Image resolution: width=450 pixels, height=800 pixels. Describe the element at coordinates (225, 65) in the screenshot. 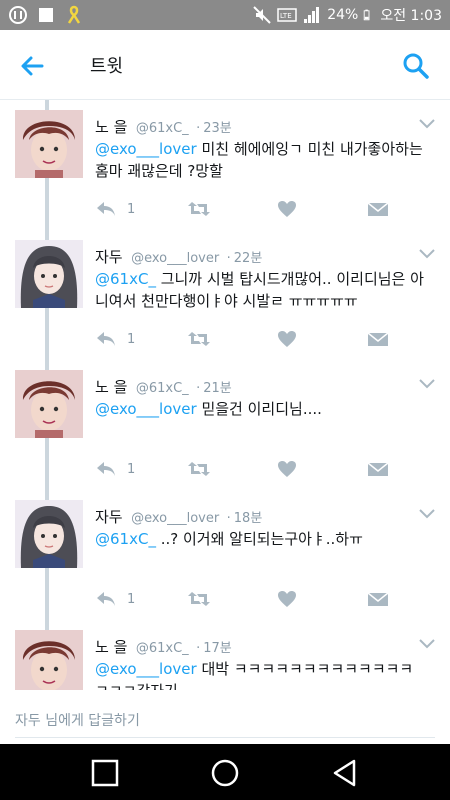

I see `app-header: 트윗` at that location.